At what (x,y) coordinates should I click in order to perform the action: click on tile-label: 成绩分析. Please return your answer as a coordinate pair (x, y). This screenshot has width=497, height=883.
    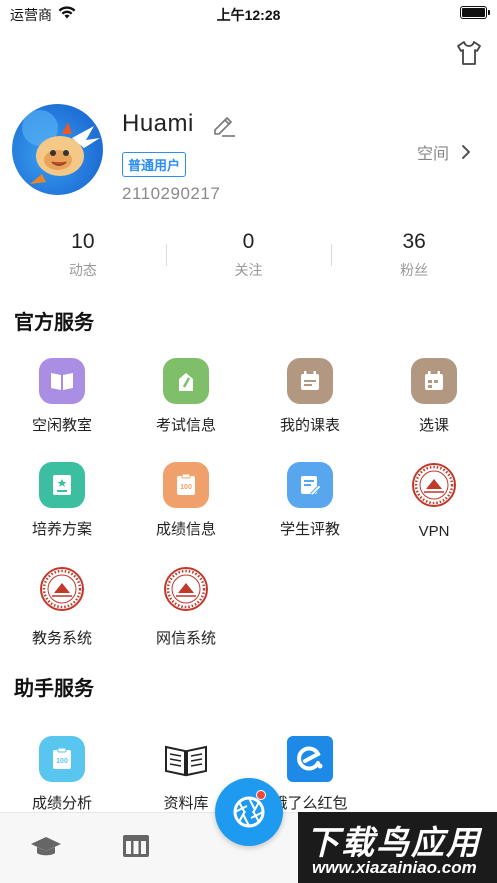
    Looking at the image, I should click on (61, 803).